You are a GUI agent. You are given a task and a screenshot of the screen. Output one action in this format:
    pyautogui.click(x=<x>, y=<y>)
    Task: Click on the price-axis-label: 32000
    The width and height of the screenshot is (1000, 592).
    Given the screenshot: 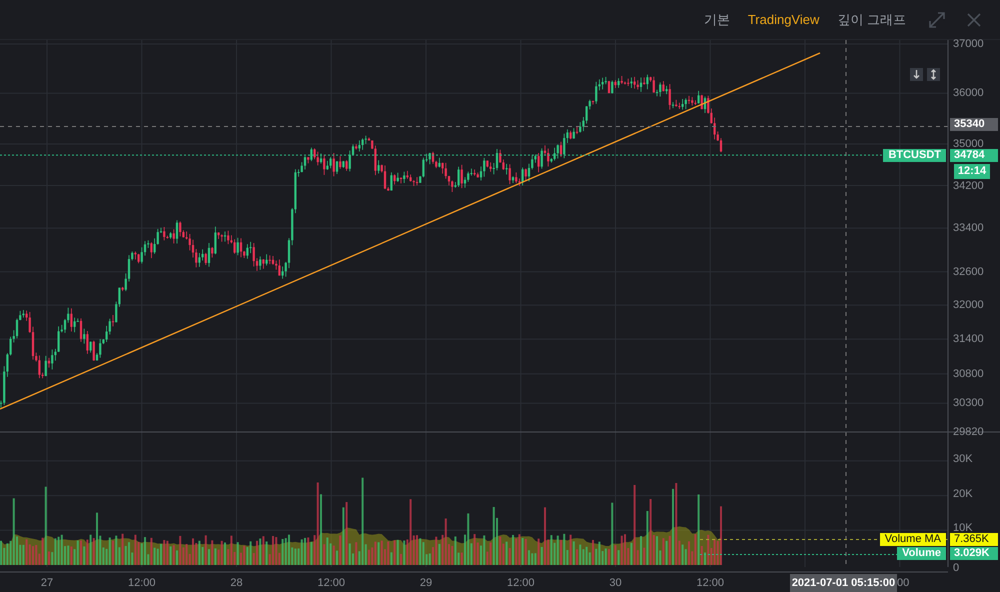 What is the action you would take?
    pyautogui.click(x=968, y=305)
    